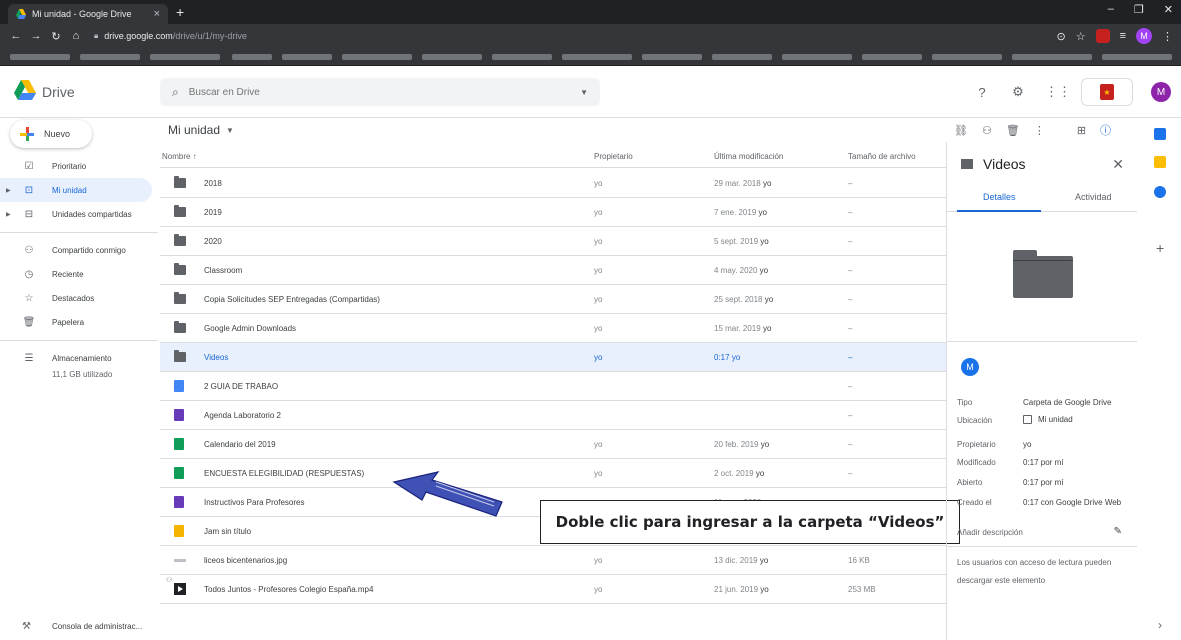 The height and width of the screenshot is (640, 1181). I want to click on column-owner-header: Propietario, so click(613, 156).